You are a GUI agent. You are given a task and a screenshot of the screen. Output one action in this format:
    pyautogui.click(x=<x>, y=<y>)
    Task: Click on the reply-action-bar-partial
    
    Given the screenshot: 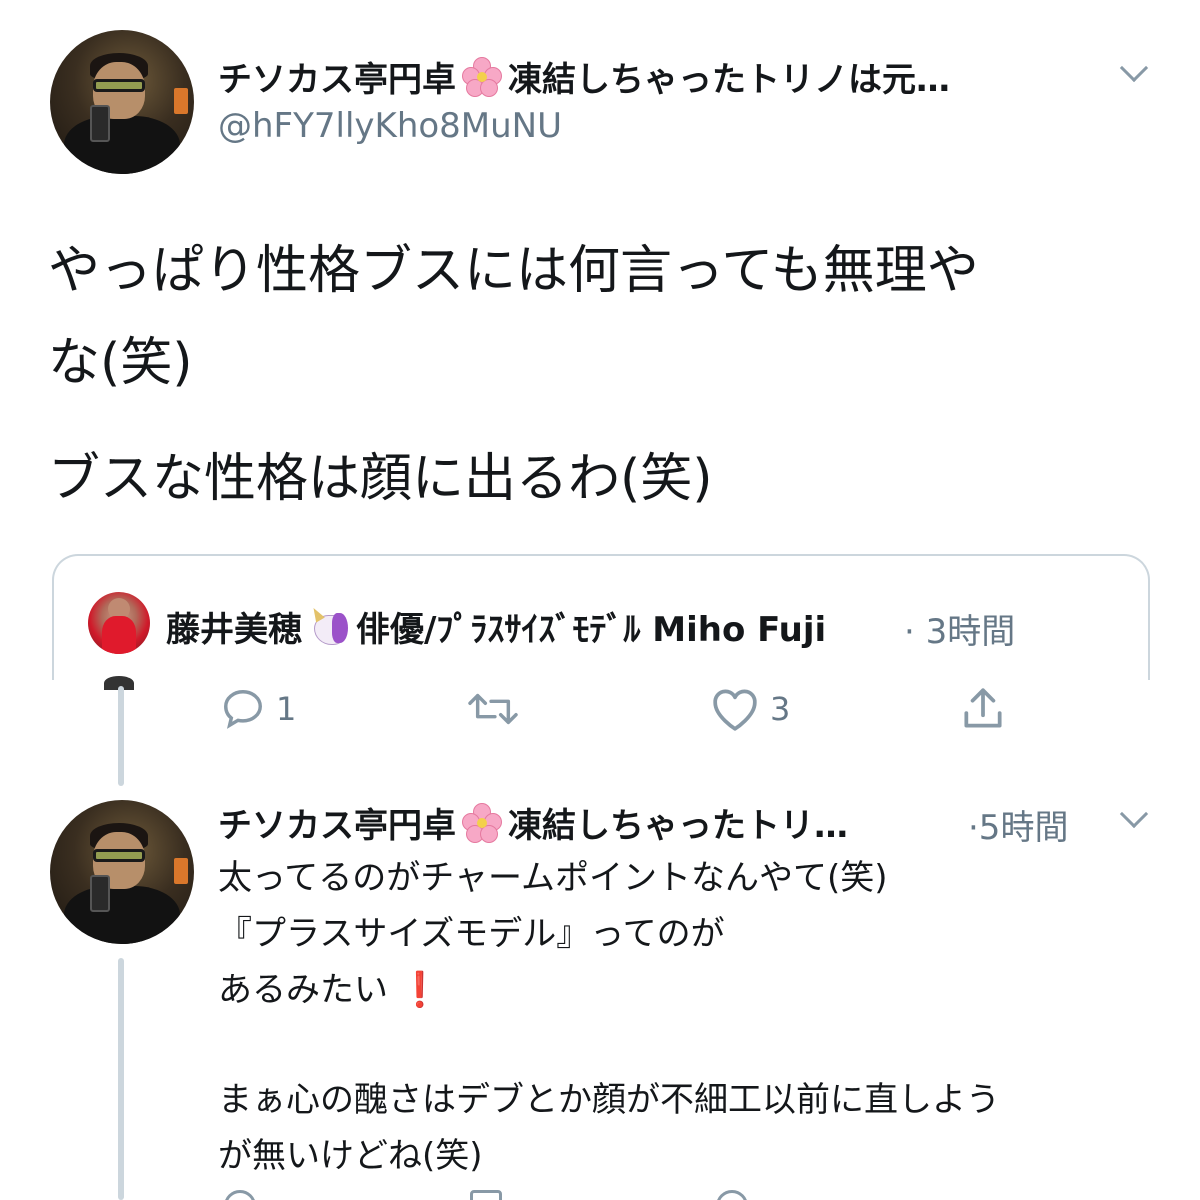 What is the action you would take?
    pyautogui.click(x=600, y=1193)
    